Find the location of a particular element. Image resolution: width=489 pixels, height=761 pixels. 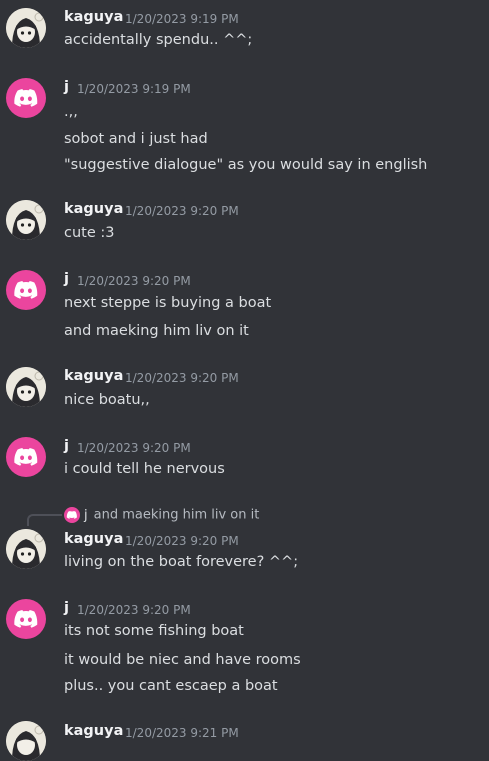

reply-preview: j and maeking him liv on it is located at coordinates (161, 515).